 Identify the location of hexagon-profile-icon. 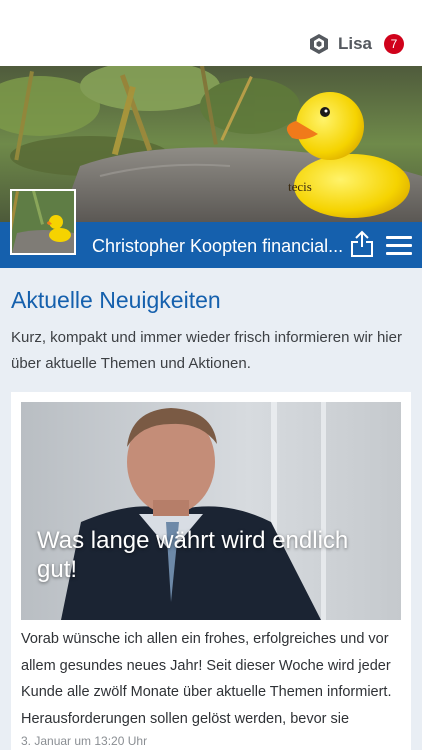
(318, 44).